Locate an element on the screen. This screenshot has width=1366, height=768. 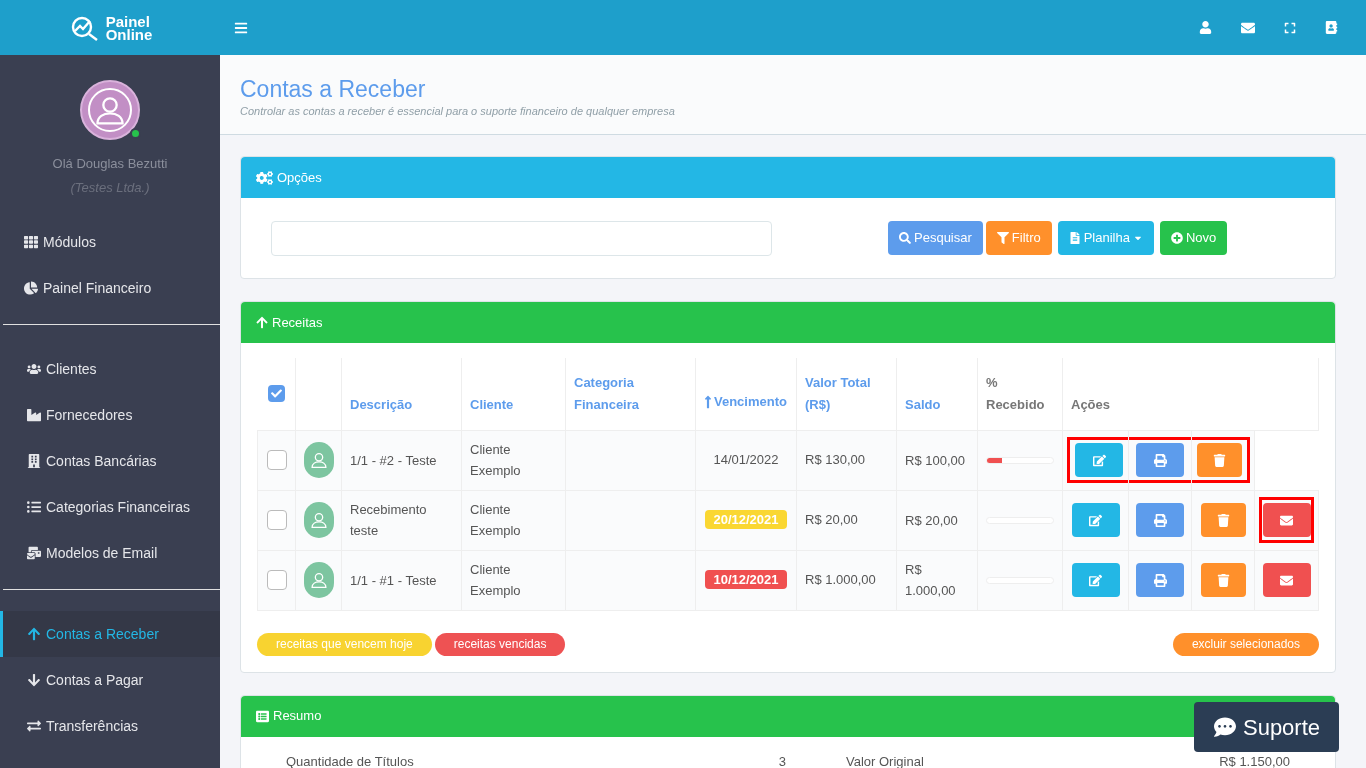
column-header-link: Categoria Financeira is located at coordinates (630, 393).